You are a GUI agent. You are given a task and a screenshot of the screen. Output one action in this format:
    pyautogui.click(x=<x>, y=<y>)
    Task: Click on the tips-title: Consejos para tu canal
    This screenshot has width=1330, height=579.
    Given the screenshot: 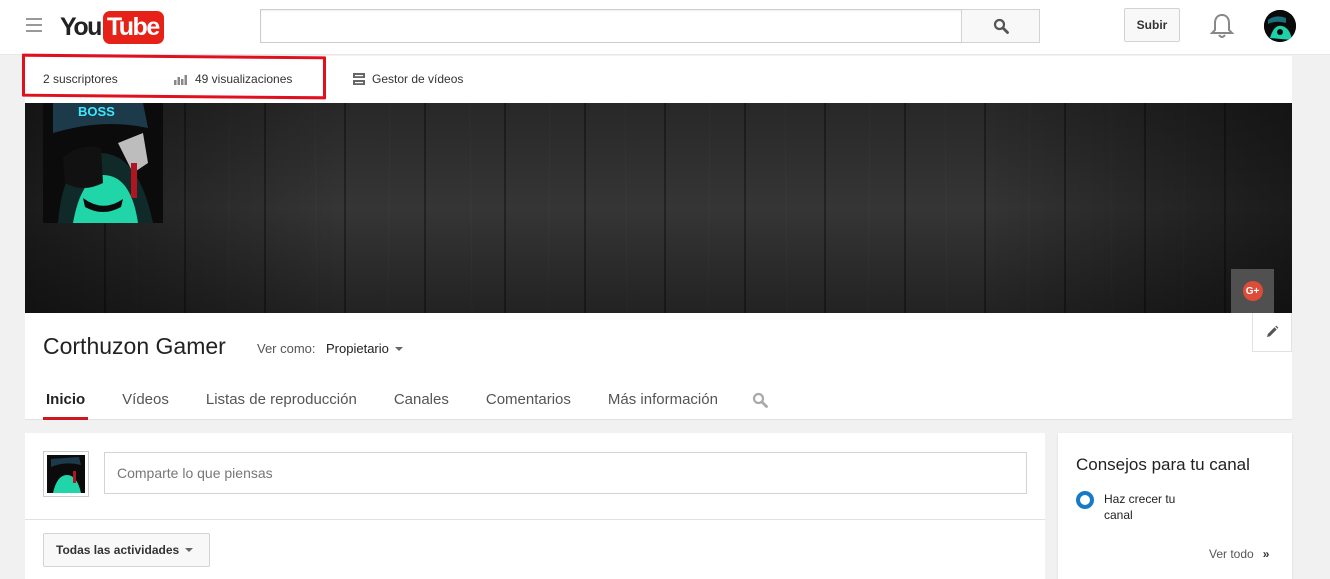 What is the action you would take?
    pyautogui.click(x=1163, y=464)
    